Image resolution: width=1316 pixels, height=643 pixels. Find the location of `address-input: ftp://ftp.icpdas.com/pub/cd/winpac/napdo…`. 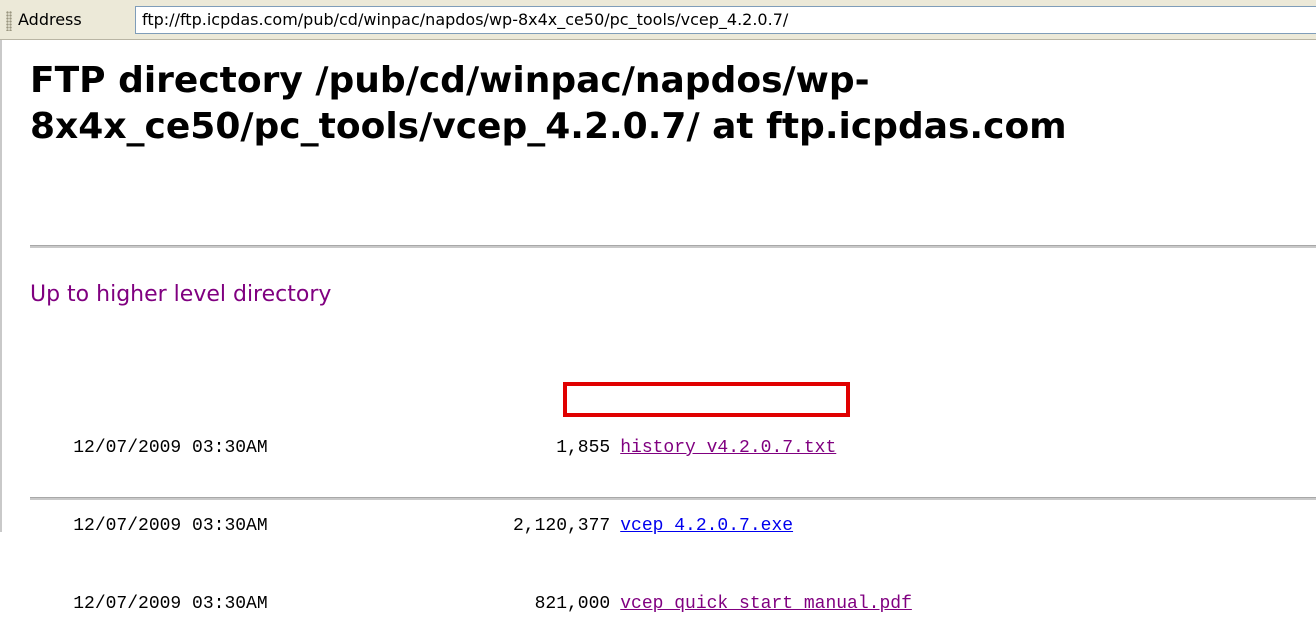

address-input: ftp://ftp.icpdas.com/pub/cd/winpac/napdo… is located at coordinates (725, 20).